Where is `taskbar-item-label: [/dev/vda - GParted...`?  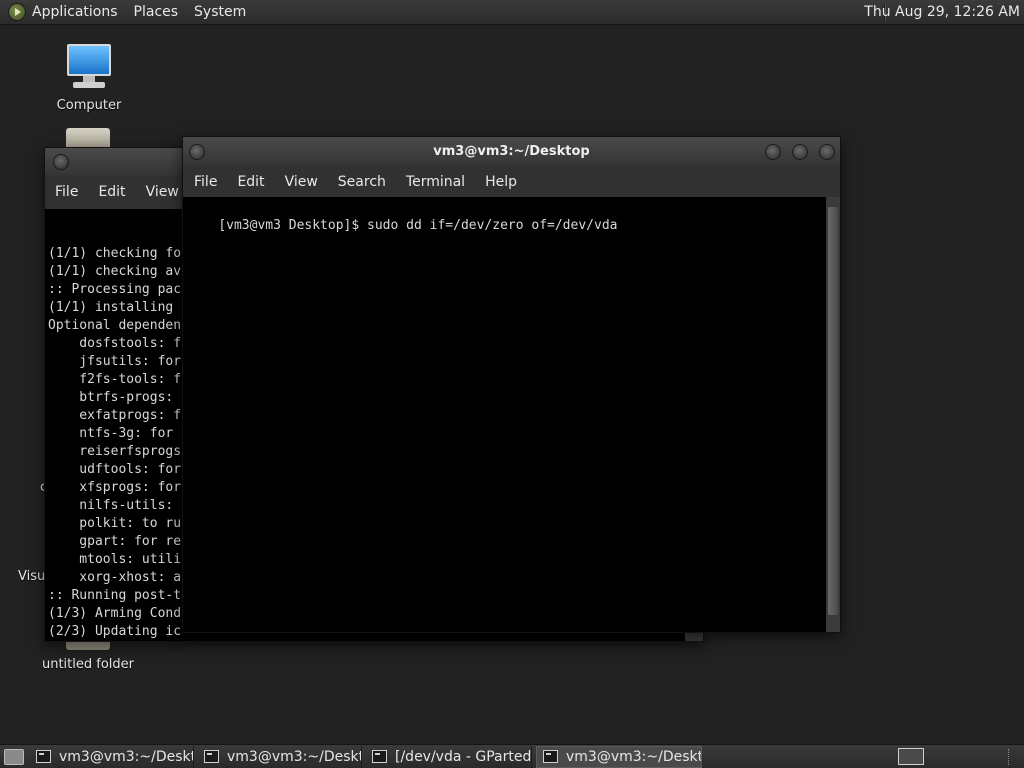 taskbar-item-label: [/dev/vda - GParted... is located at coordinates (463, 756).